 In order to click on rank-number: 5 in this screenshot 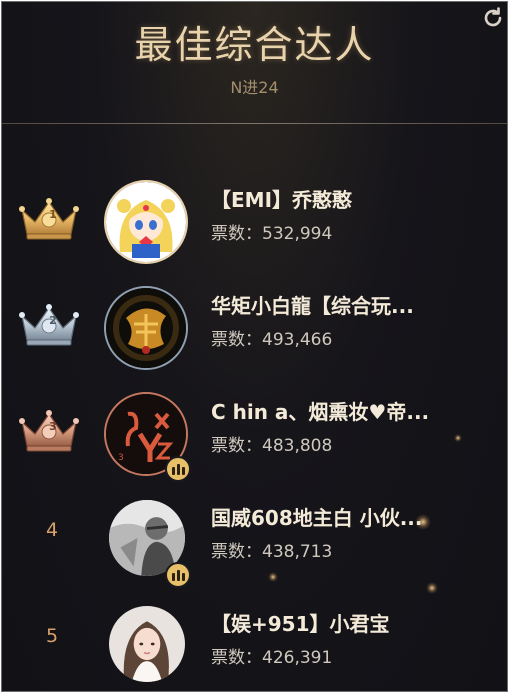, I will do `click(52, 636)`.